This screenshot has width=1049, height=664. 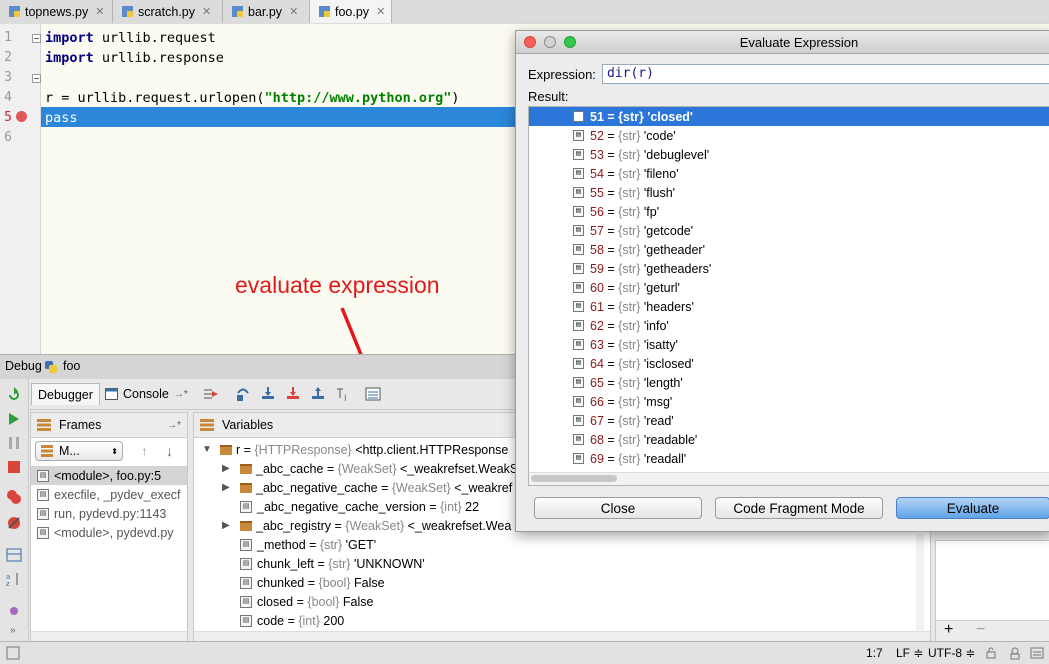 What do you see at coordinates (789, 135) in the screenshot?
I see `result-row: ▤ 52 = {str} 'code'` at bounding box center [789, 135].